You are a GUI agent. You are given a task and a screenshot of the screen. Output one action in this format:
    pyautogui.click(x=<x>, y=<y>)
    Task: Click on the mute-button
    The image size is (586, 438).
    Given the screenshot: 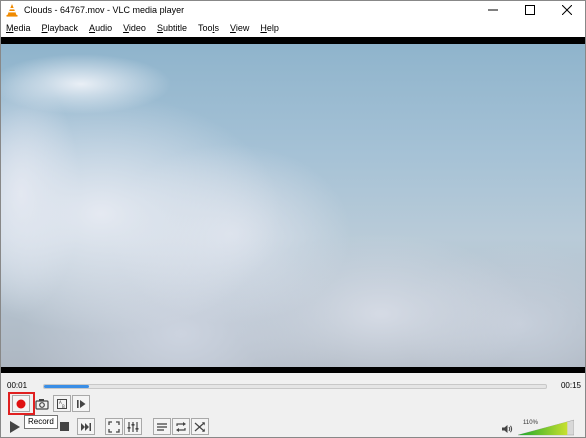 What is the action you would take?
    pyautogui.click(x=507, y=430)
    